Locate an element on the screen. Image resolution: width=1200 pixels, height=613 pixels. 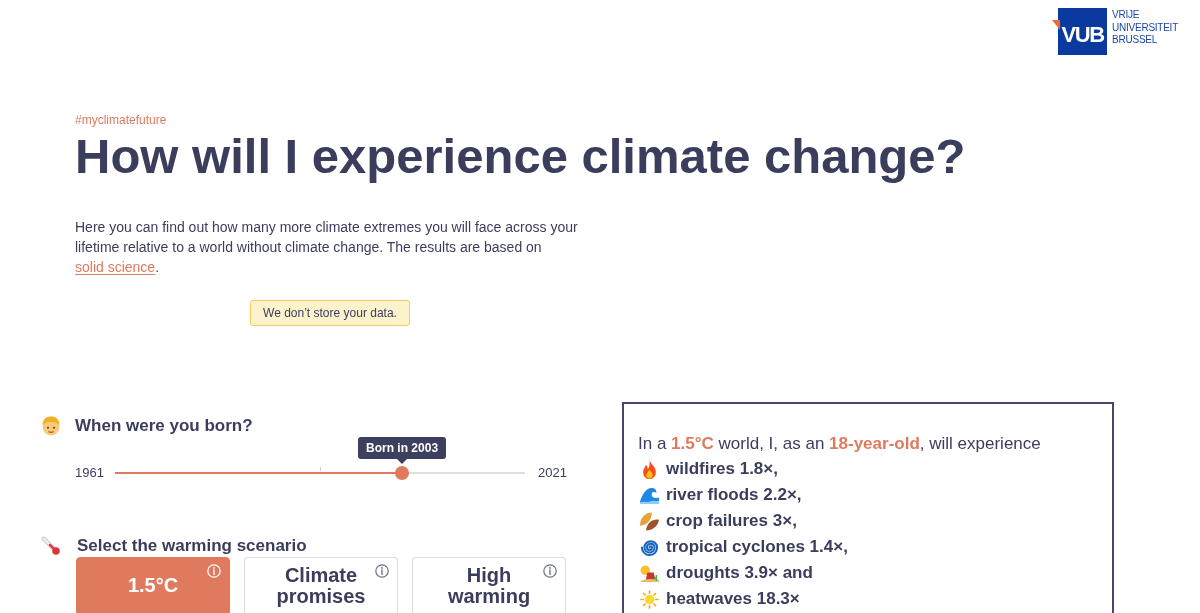
slider-tick is located at coordinates (321, 469).